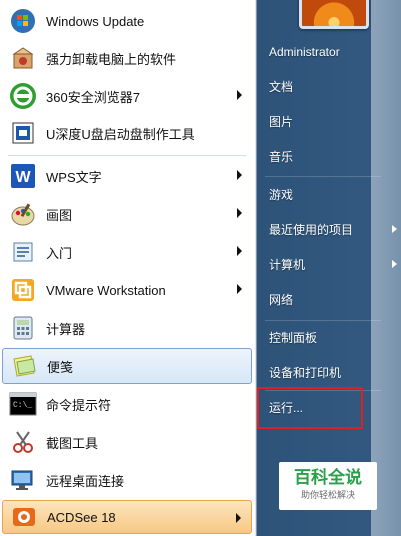 This screenshot has width=401, height=536. What do you see at coordinates (328, 122) in the screenshot?
I see `place-pictures: 图片` at bounding box center [328, 122].